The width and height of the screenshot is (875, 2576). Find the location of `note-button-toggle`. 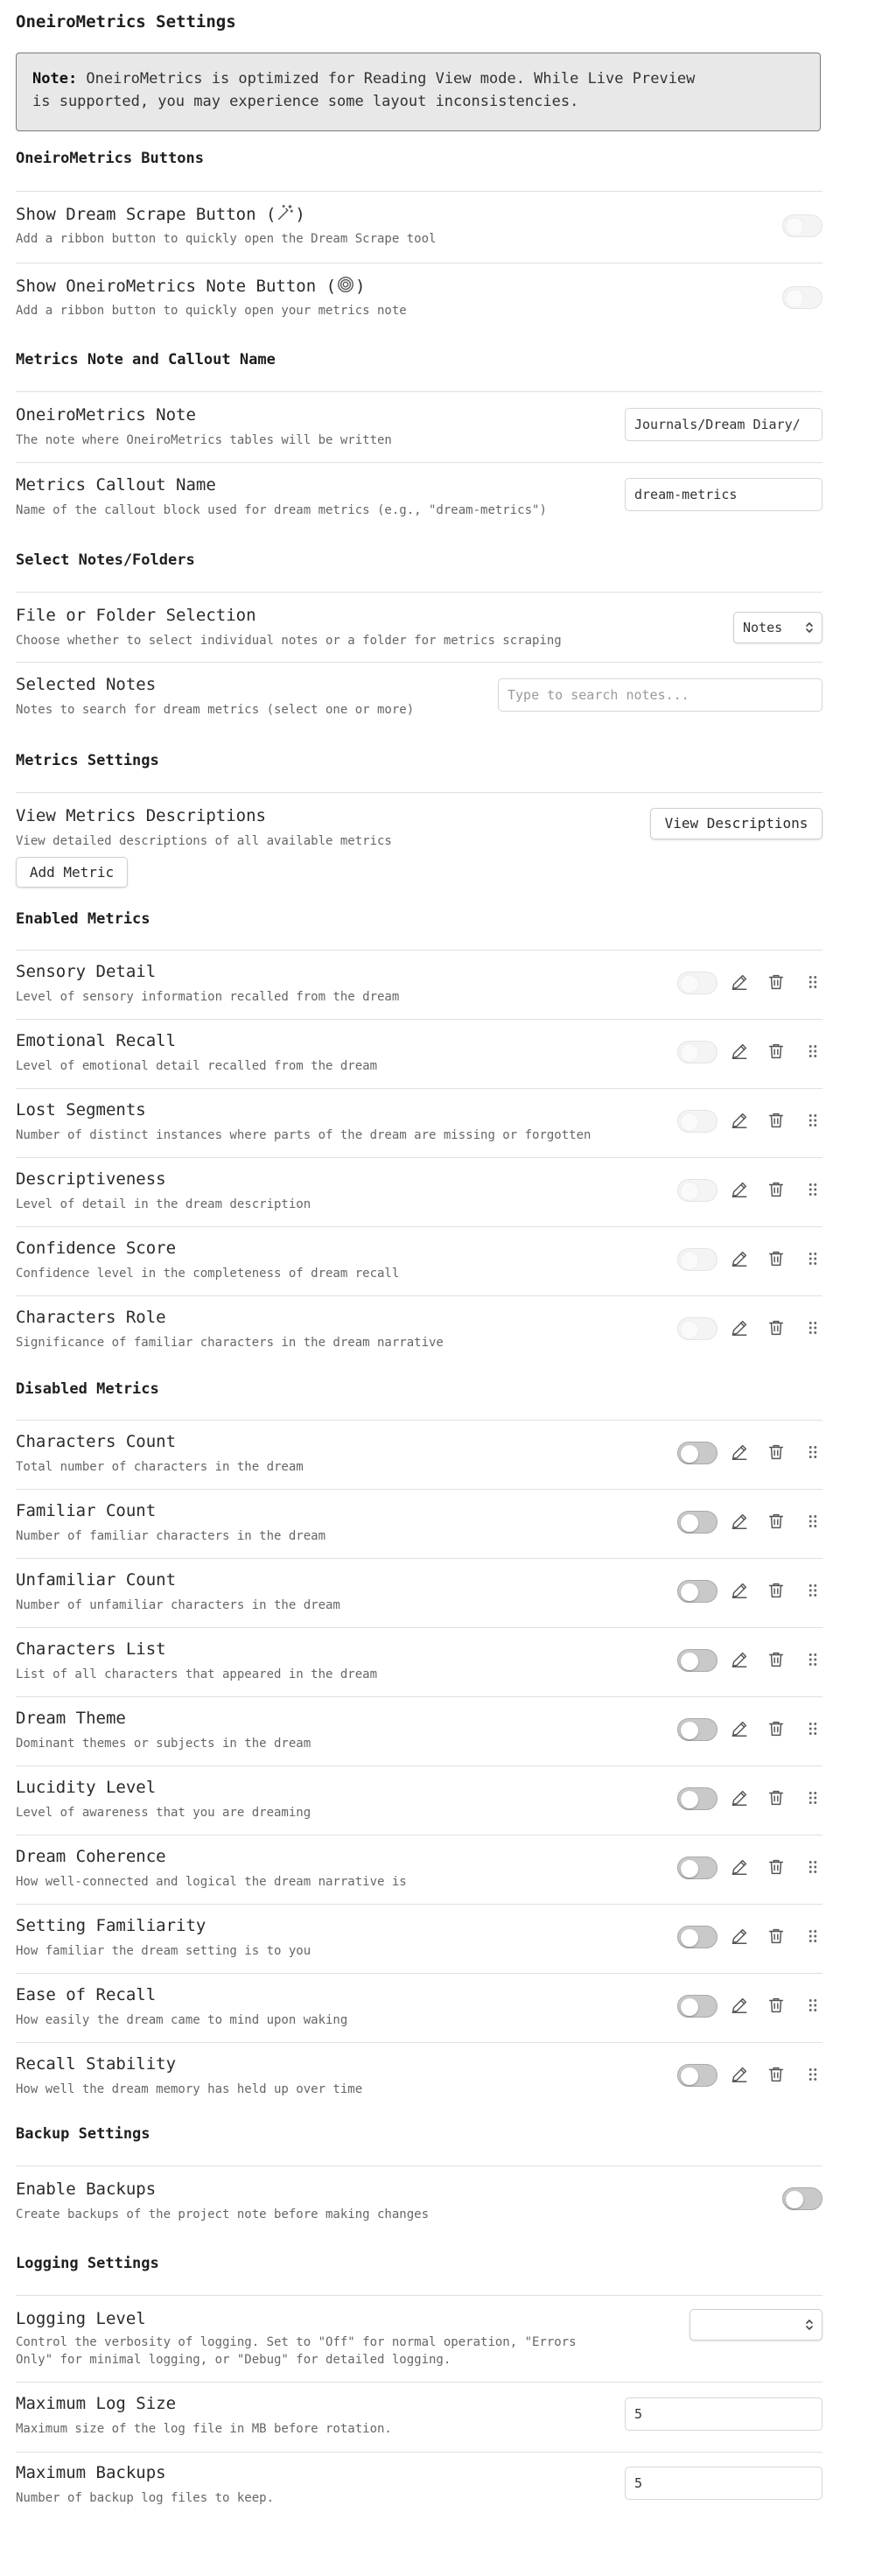

note-button-toggle is located at coordinates (802, 297).